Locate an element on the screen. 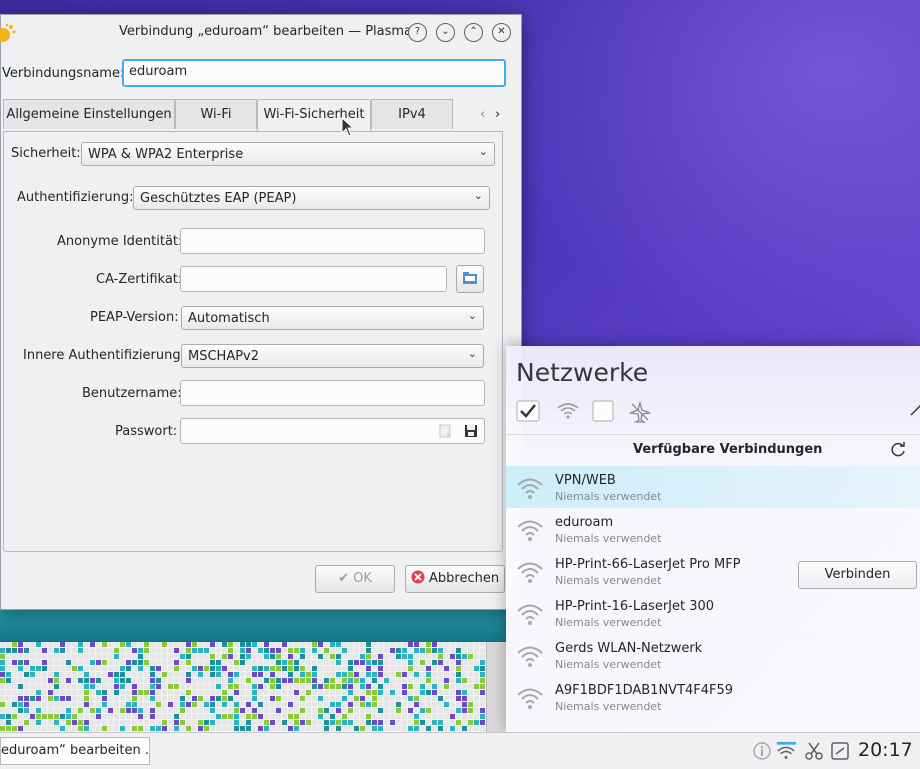  inner-auth-value: MSCHAPv2 is located at coordinates (224, 356).